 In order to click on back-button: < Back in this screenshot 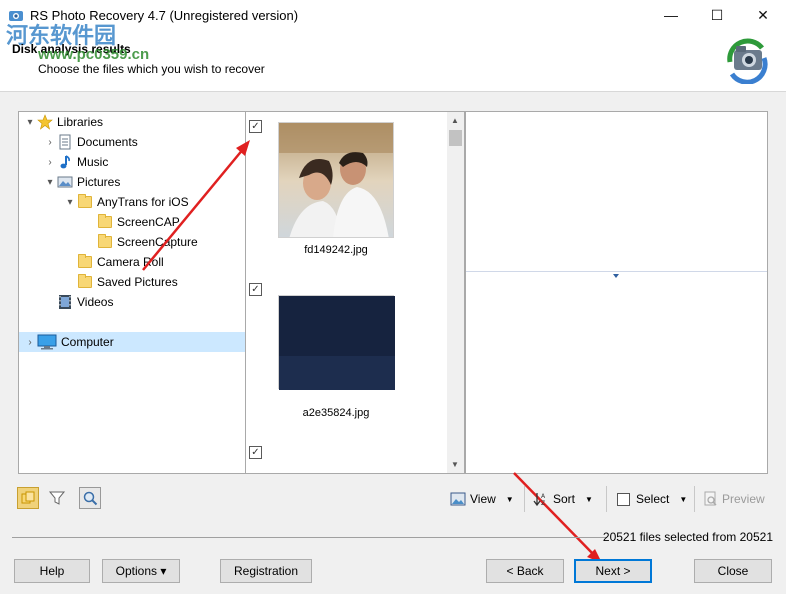, I will do `click(525, 571)`.